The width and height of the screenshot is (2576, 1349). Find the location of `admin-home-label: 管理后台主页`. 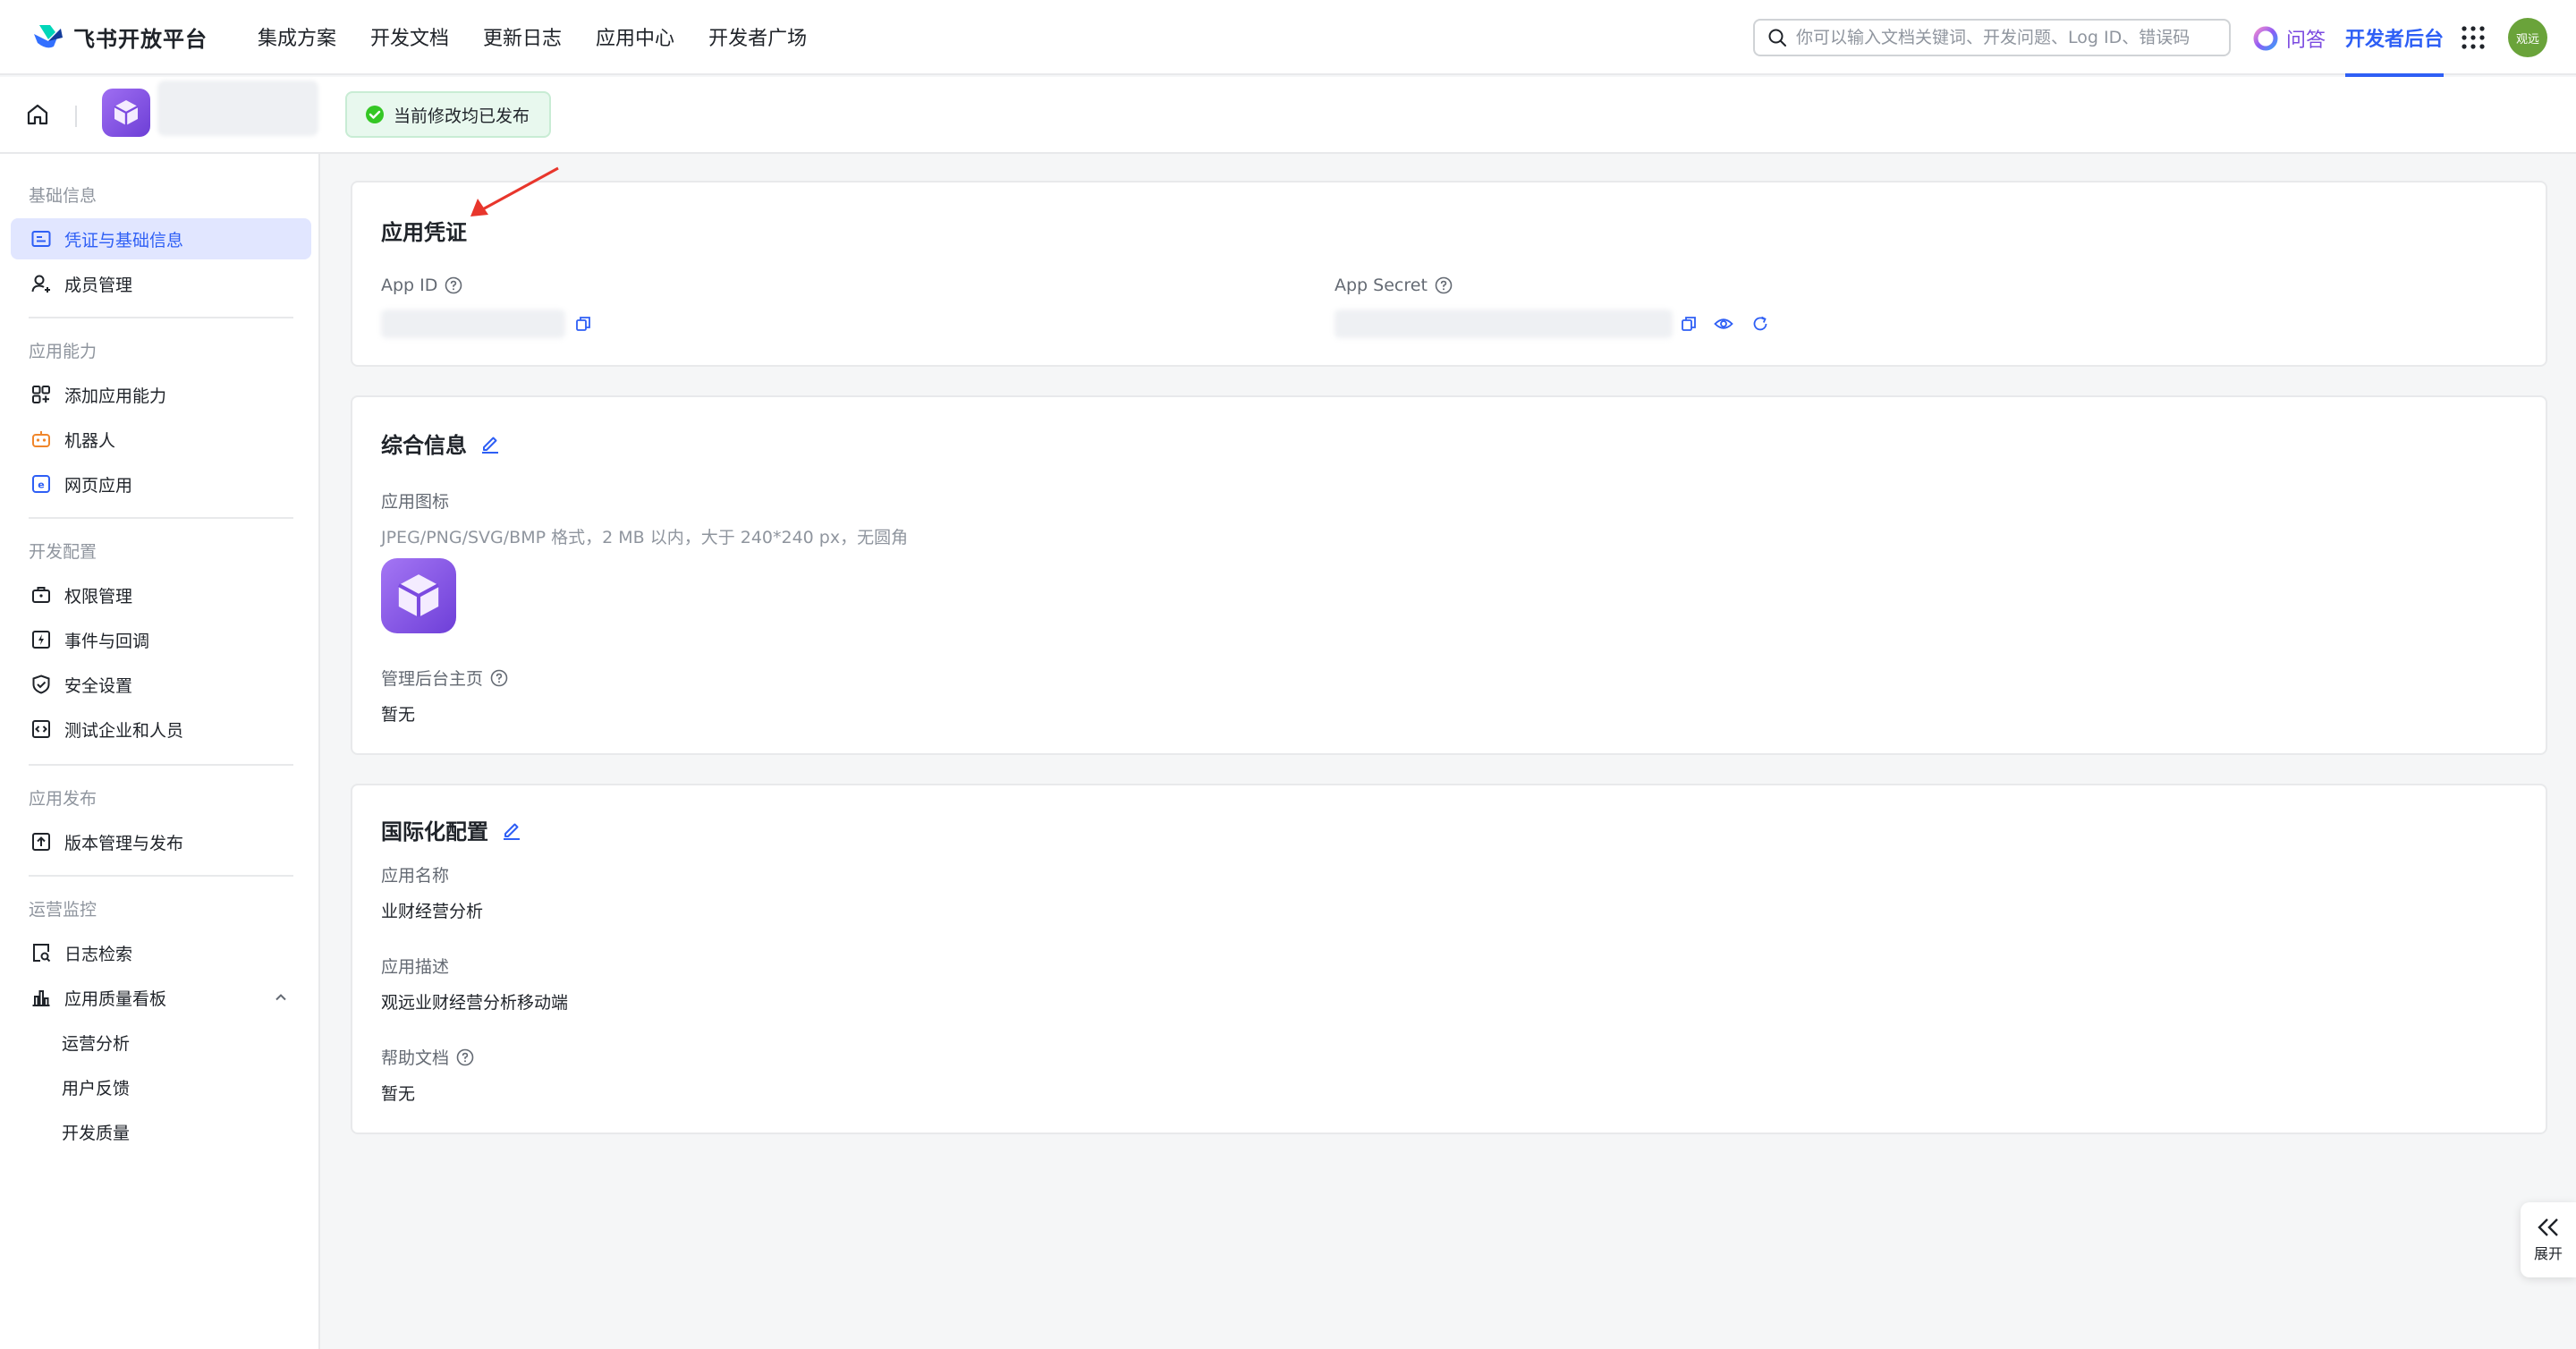

admin-home-label: 管理后台主页 is located at coordinates (444, 678).